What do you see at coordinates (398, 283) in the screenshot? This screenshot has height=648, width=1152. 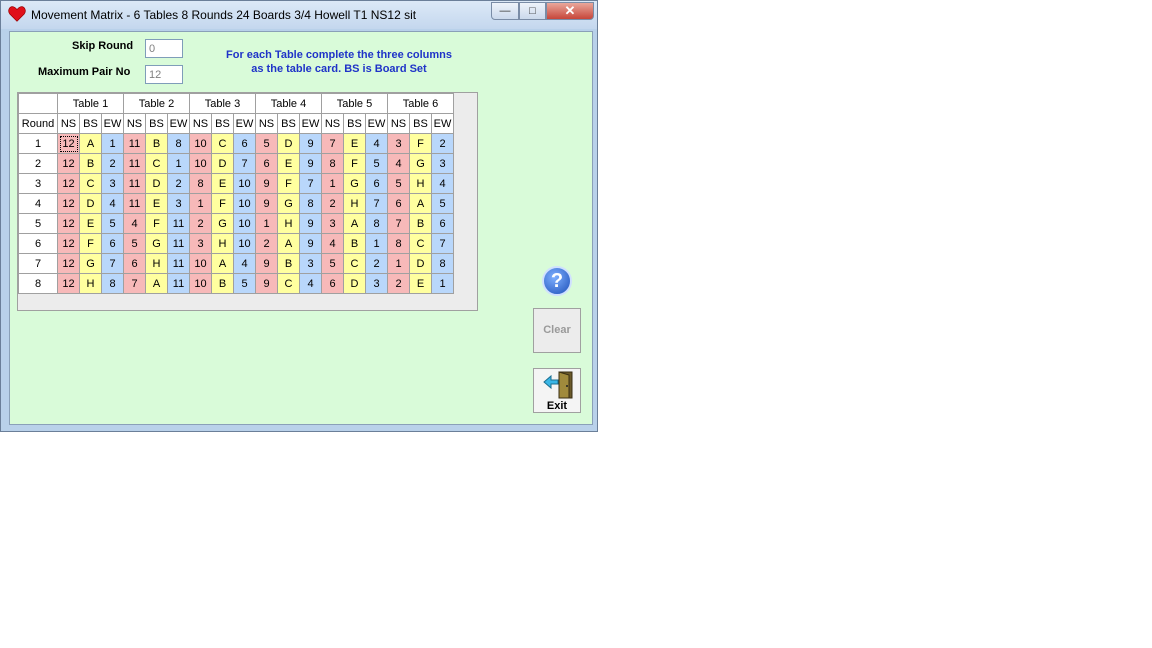 I see `grid-cell-ns: 2` at bounding box center [398, 283].